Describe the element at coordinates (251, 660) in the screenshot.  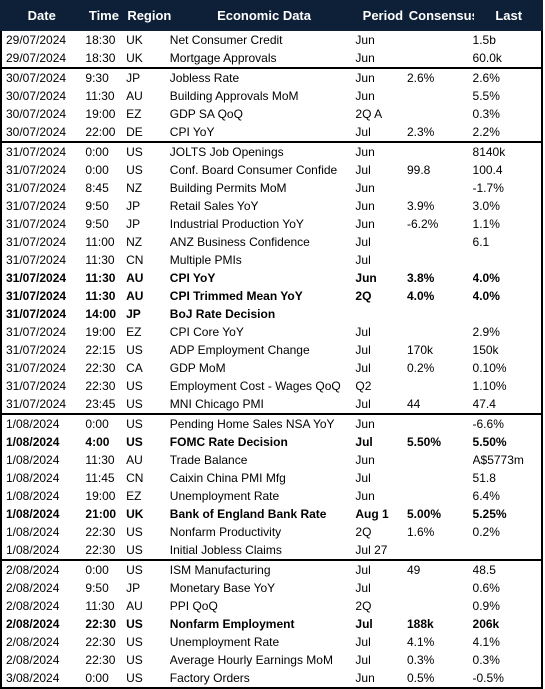
I see `cell-economic-data: Average Hourly Earnings MoM` at that location.